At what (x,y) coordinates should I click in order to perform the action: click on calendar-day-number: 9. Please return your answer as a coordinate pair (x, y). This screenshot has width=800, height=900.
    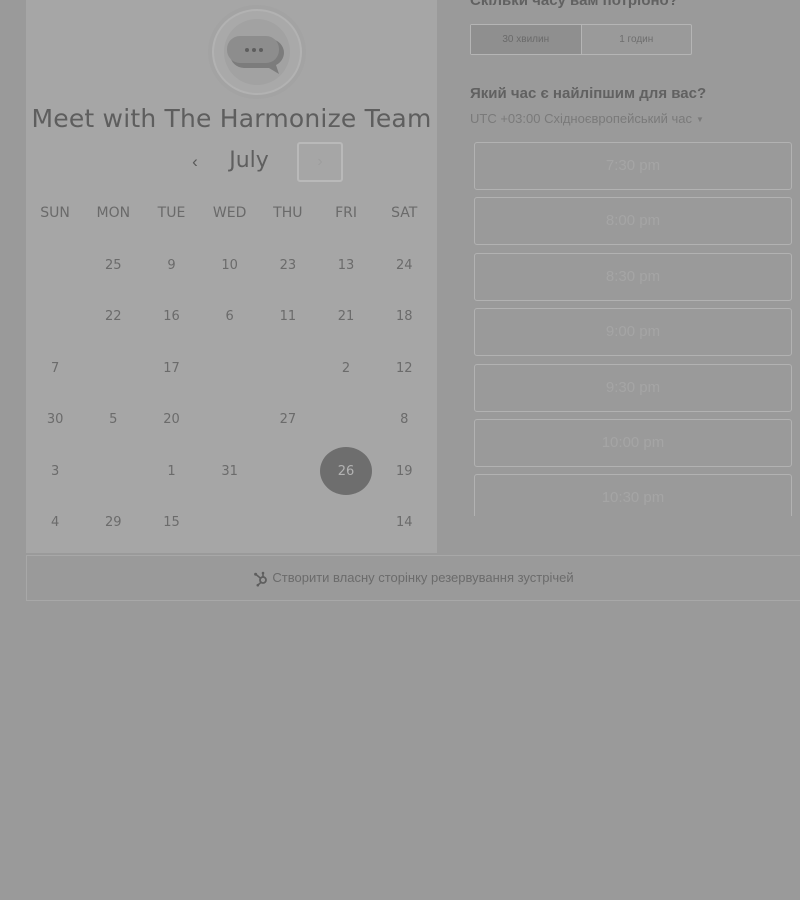
    Looking at the image, I should click on (171, 265).